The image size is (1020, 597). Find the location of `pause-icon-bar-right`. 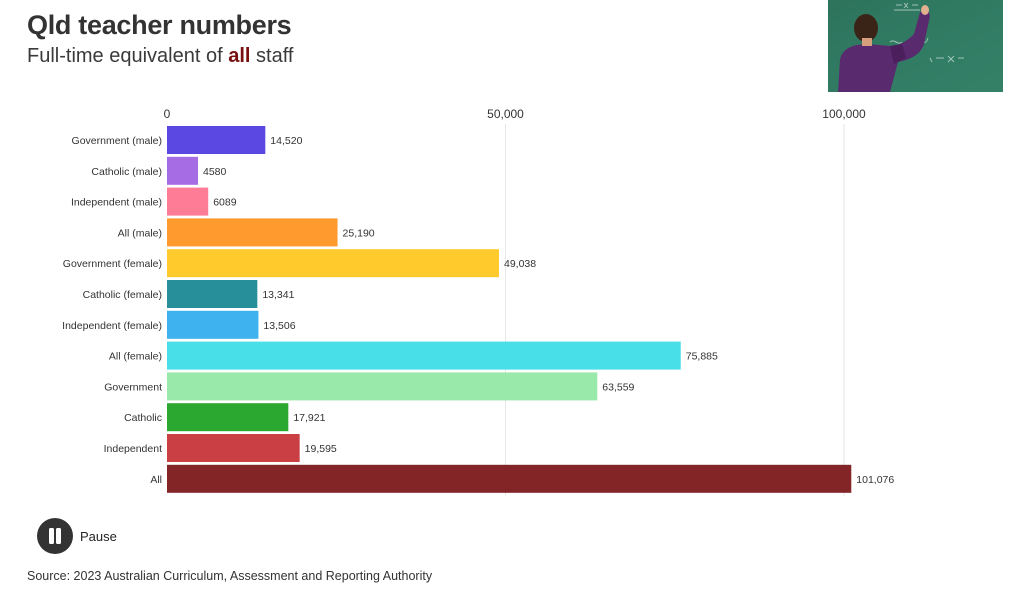

pause-icon-bar-right is located at coordinates (58, 536).